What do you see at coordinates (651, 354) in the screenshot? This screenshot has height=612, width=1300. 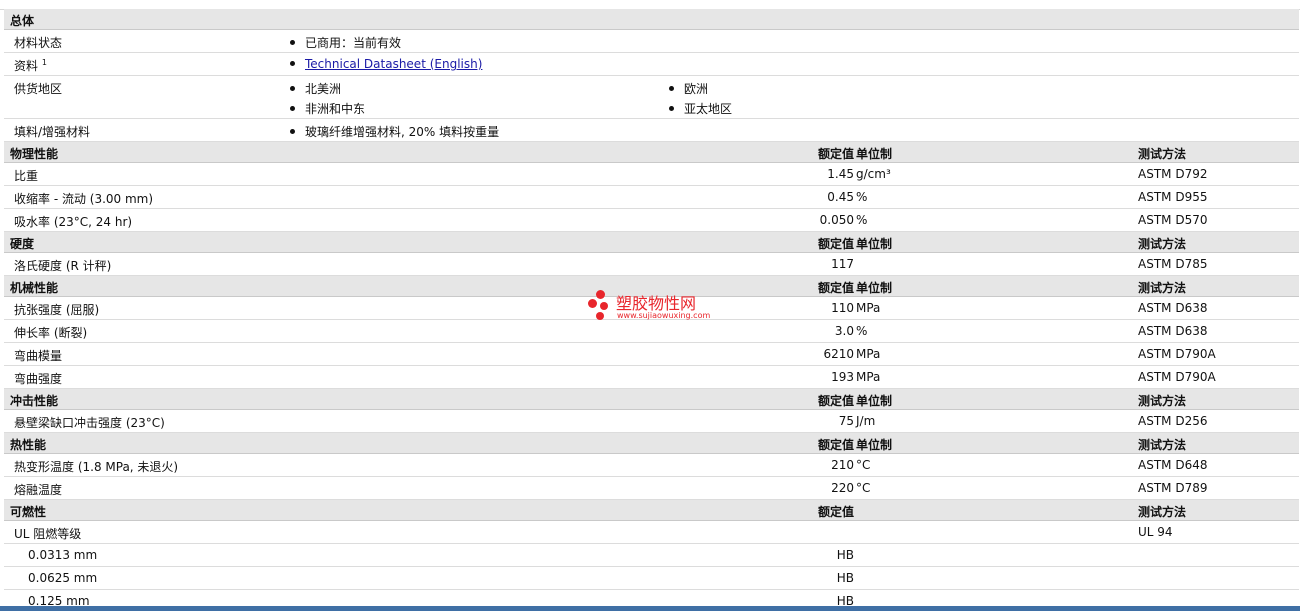 I see `table-row: 弯曲模量 6210 MPa ASTM D790A` at bounding box center [651, 354].